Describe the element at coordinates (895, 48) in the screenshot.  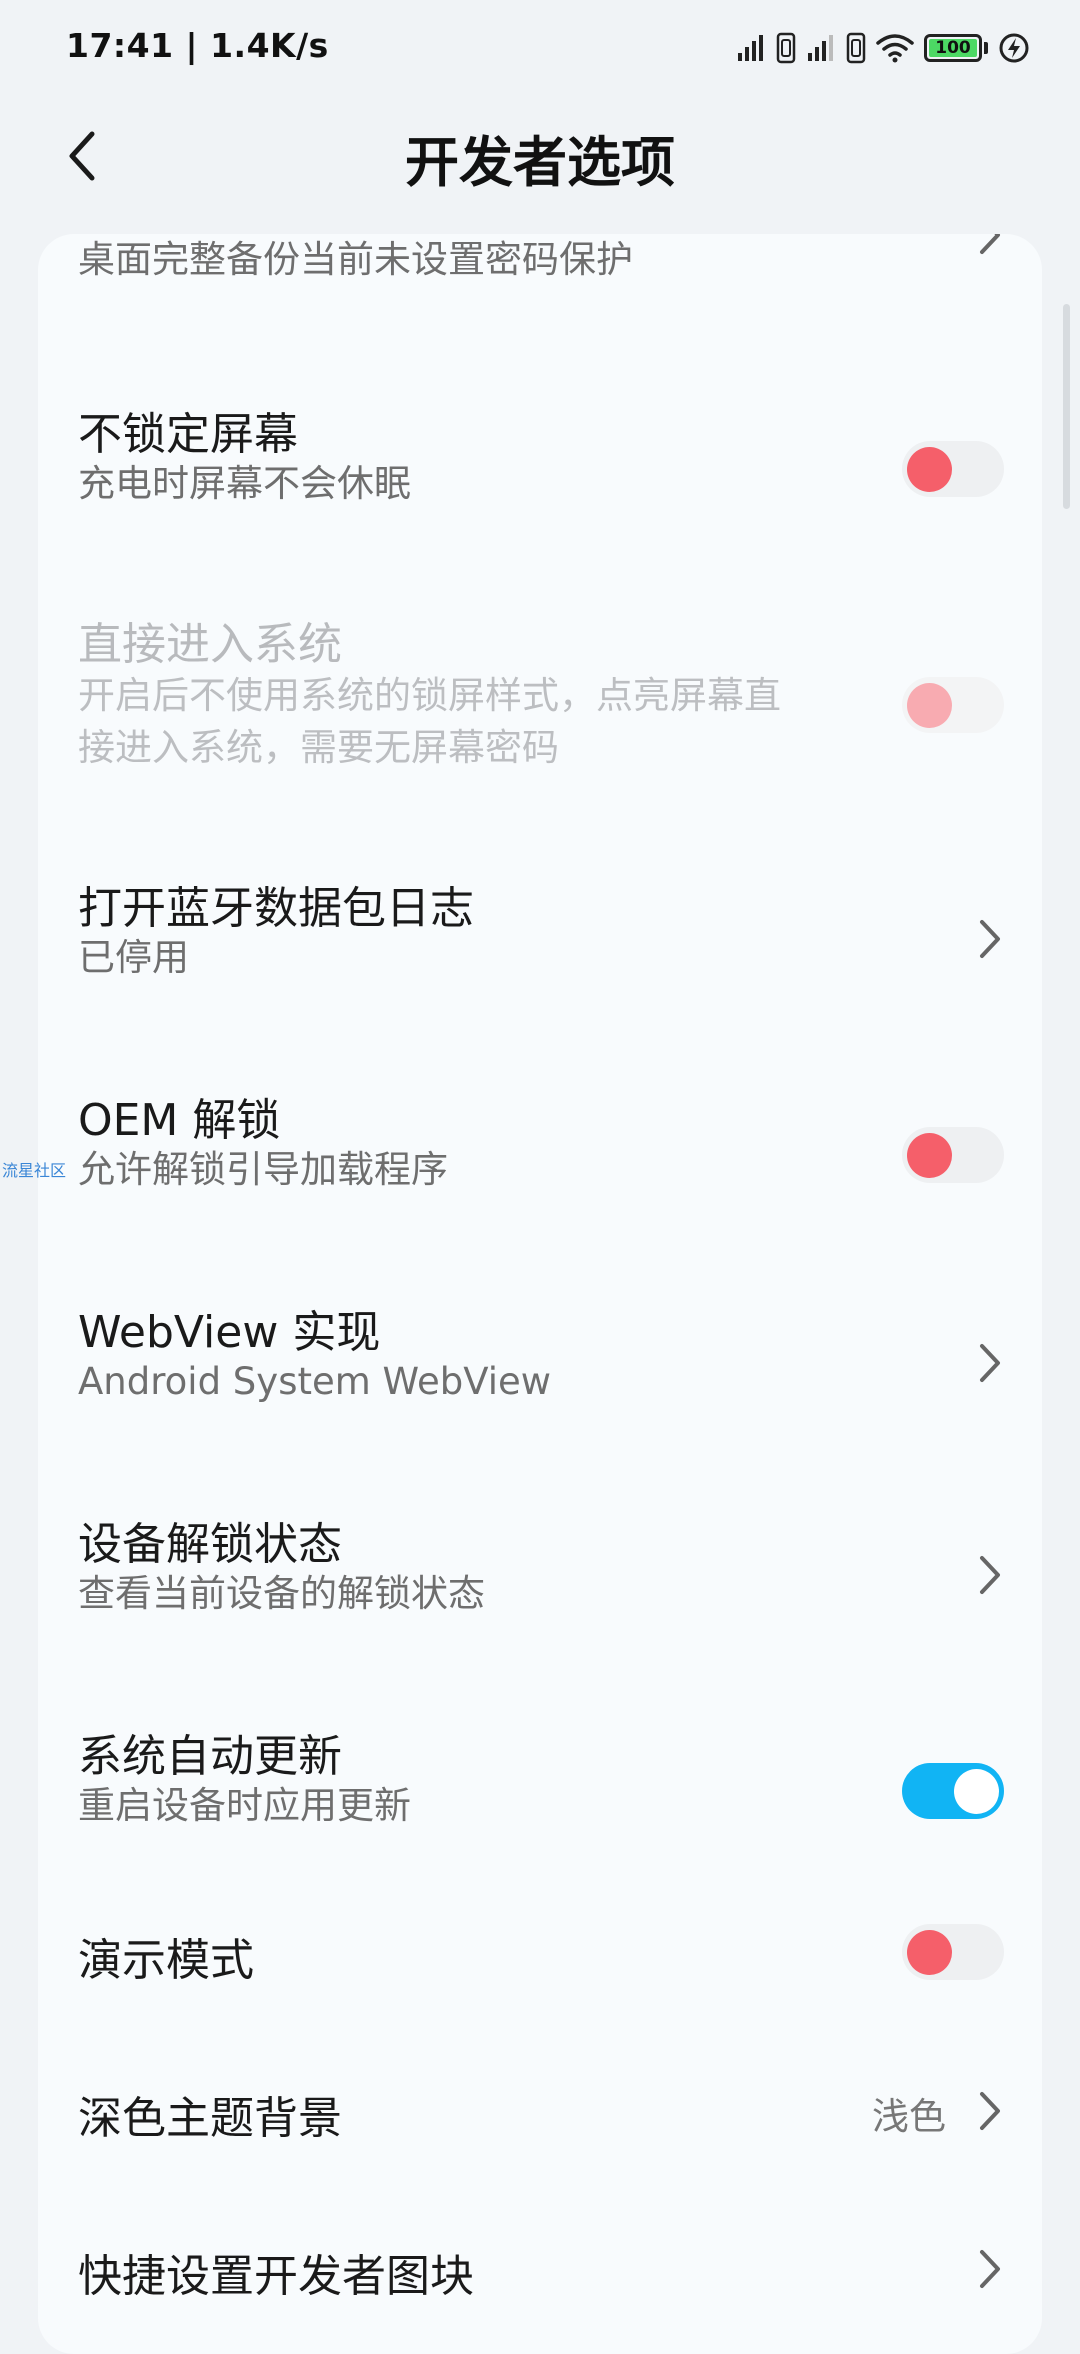
I see `wifi-icon` at that location.